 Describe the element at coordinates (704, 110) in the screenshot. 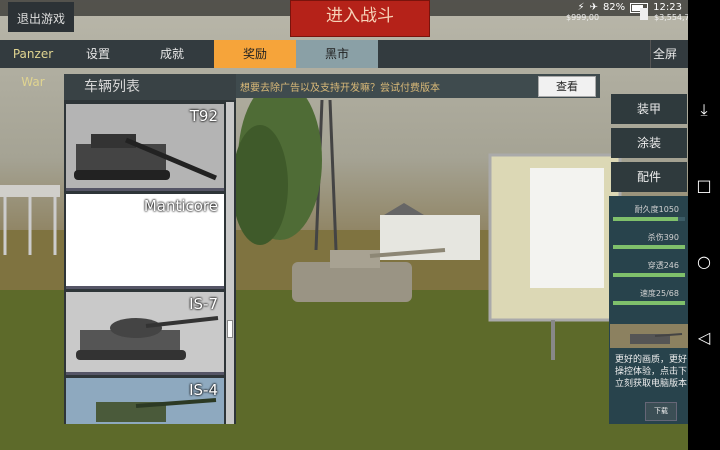

I see `dropdown-arrow-icon: ⤓` at that location.